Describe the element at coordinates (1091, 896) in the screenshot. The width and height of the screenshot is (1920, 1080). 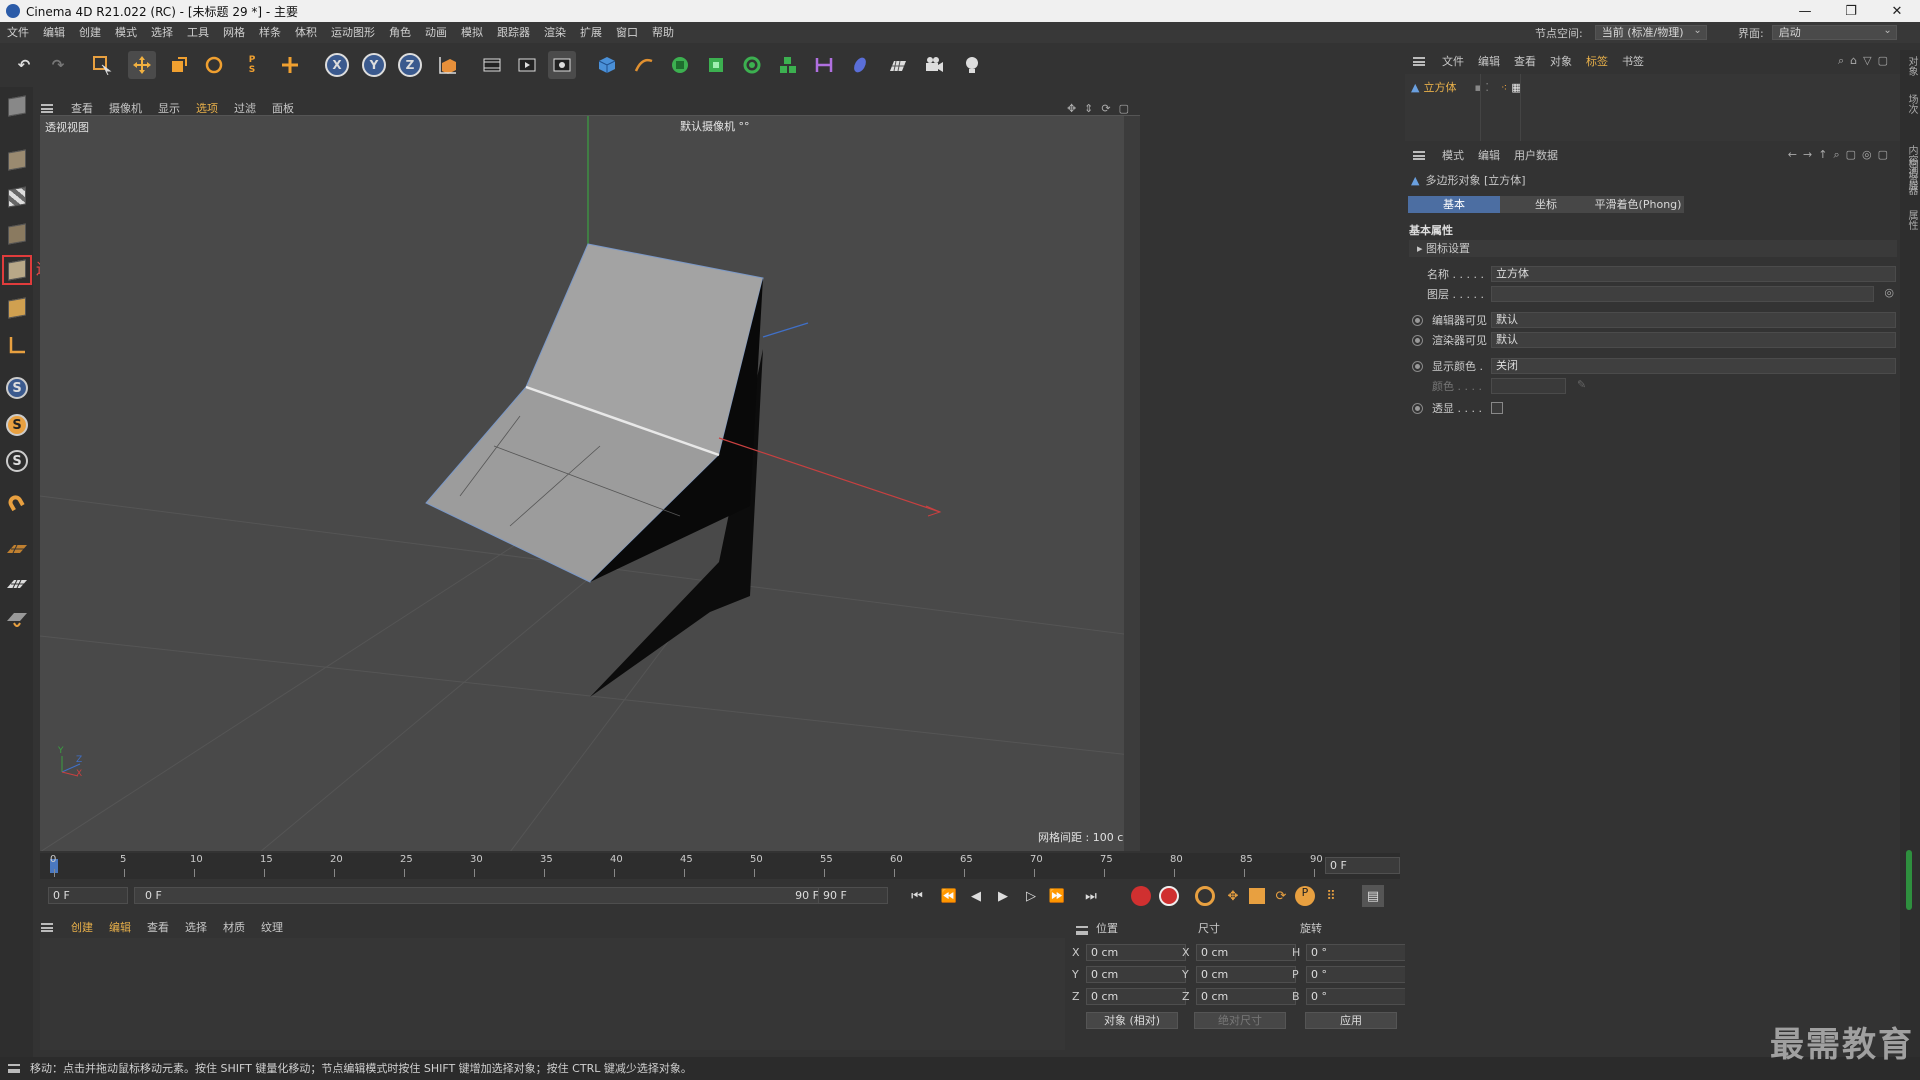
I see `goto-end-icon: ⏭` at that location.